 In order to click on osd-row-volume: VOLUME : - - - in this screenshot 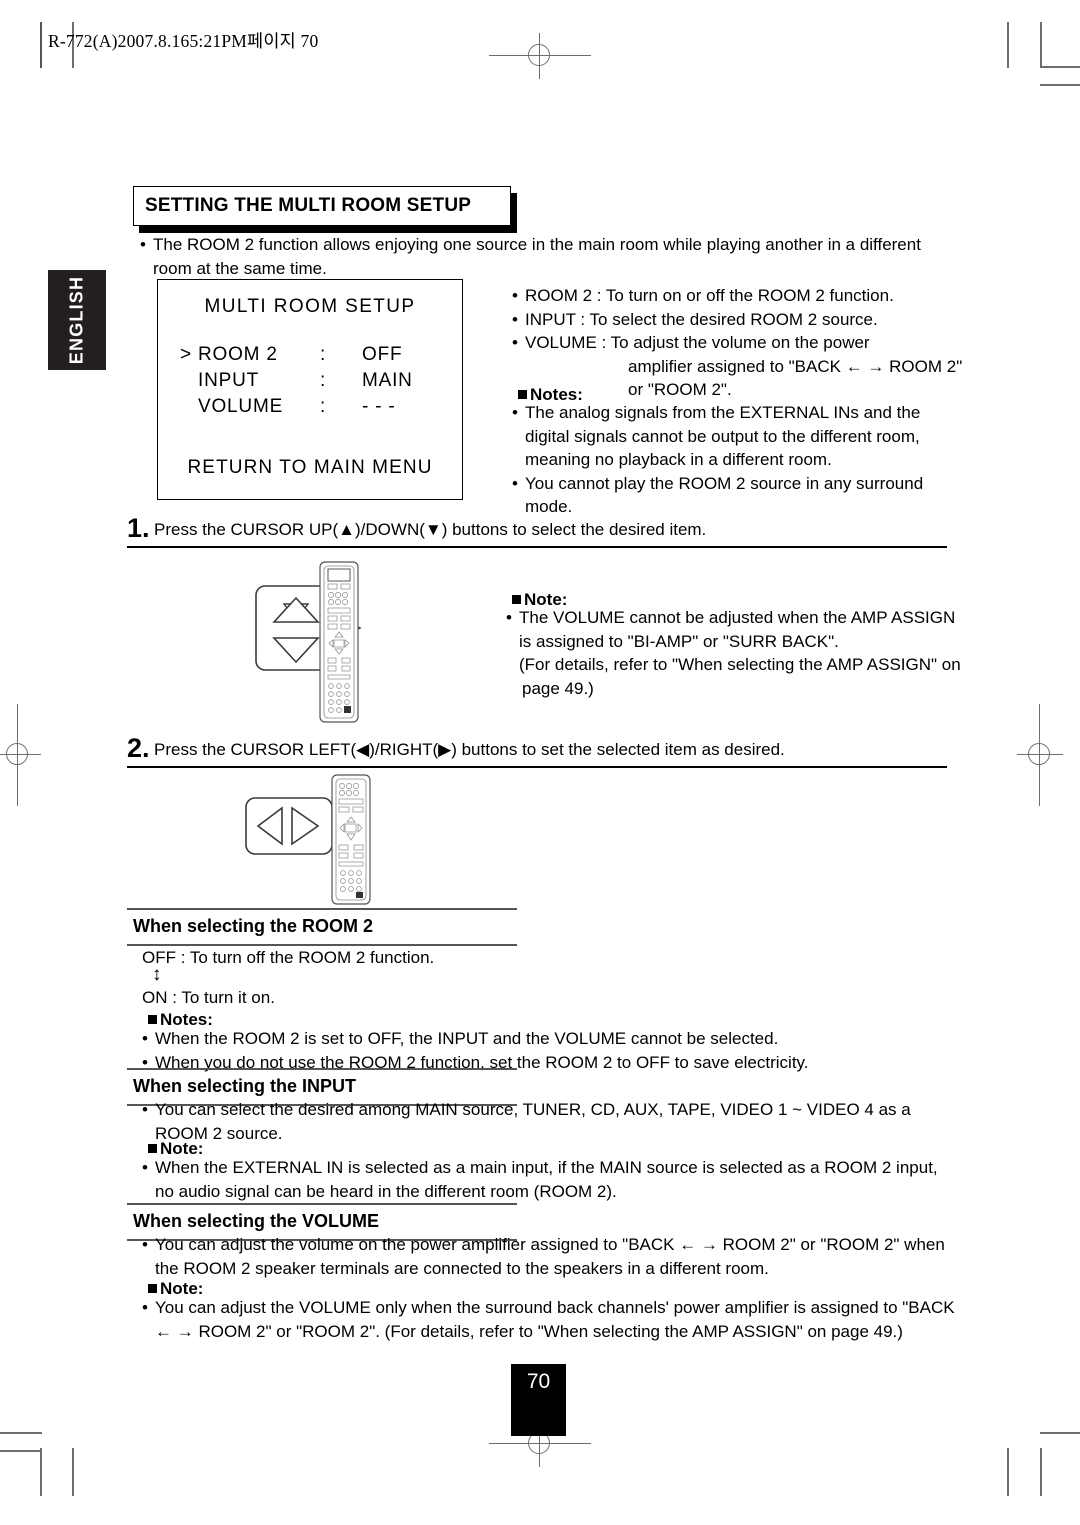, I will do `click(296, 407)`.